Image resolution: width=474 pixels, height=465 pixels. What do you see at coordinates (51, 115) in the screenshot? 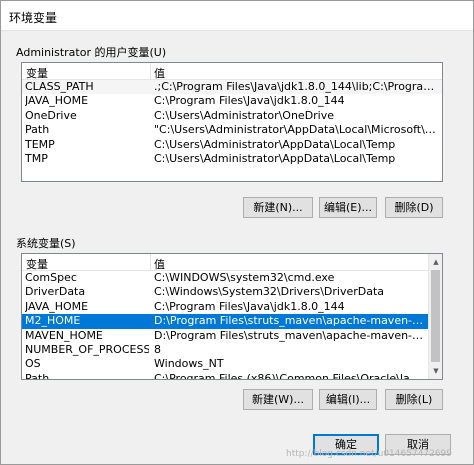
I see `variable-name: OneDrive` at bounding box center [51, 115].